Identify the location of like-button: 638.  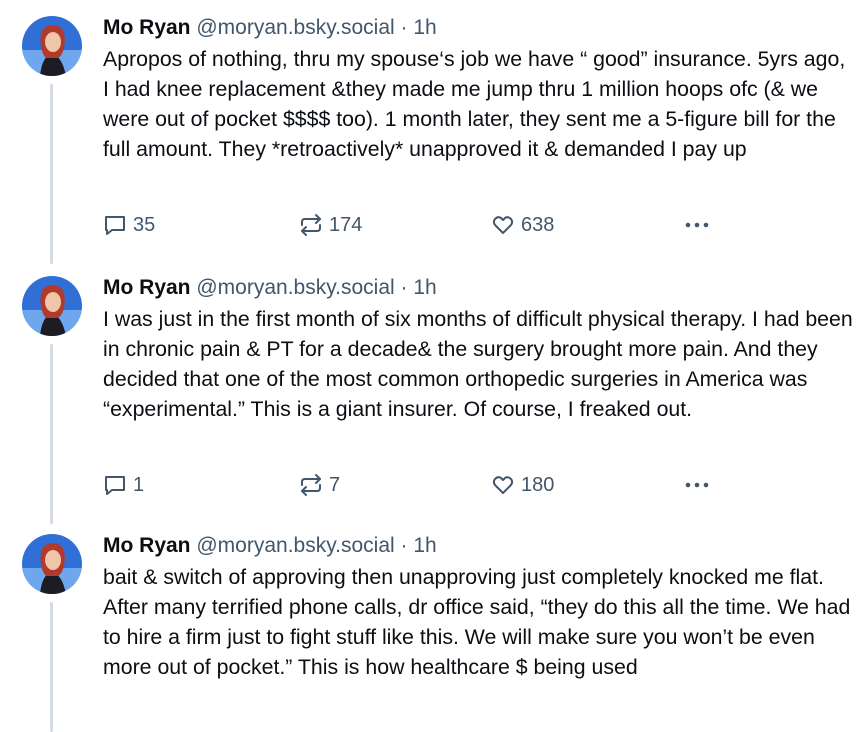
(522, 225).